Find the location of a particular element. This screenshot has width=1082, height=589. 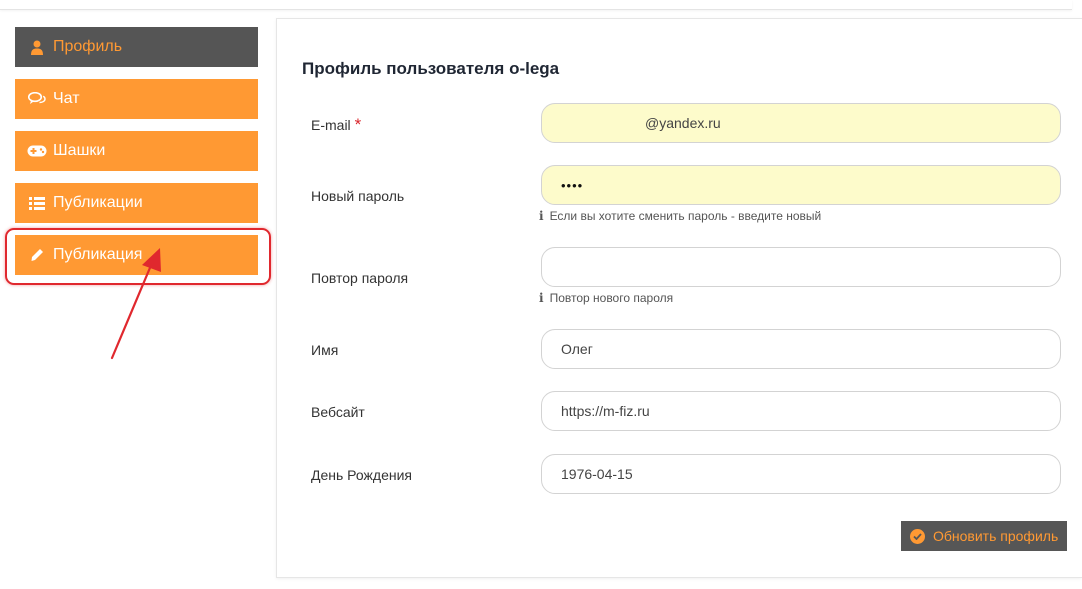

sidebar-item-profile: Профиль is located at coordinates (136, 47).